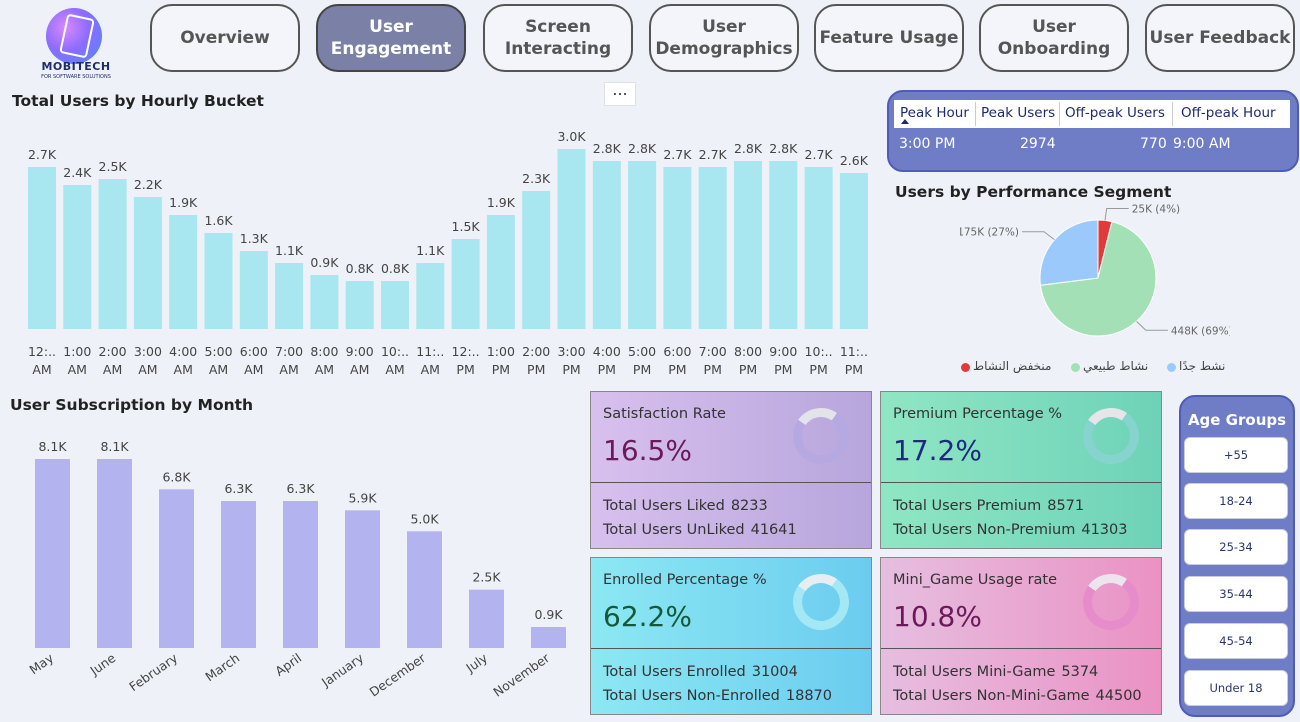 The image size is (1300, 722). Describe the element at coordinates (391, 38) in the screenshot. I see `nav-user-engagement-button: User Engagement` at that location.